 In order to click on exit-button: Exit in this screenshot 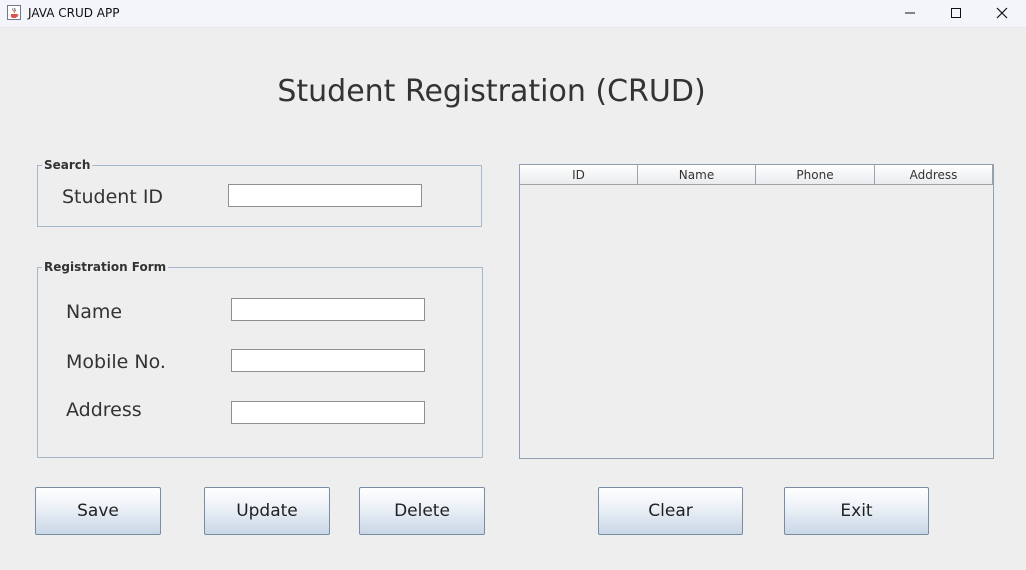, I will do `click(856, 511)`.